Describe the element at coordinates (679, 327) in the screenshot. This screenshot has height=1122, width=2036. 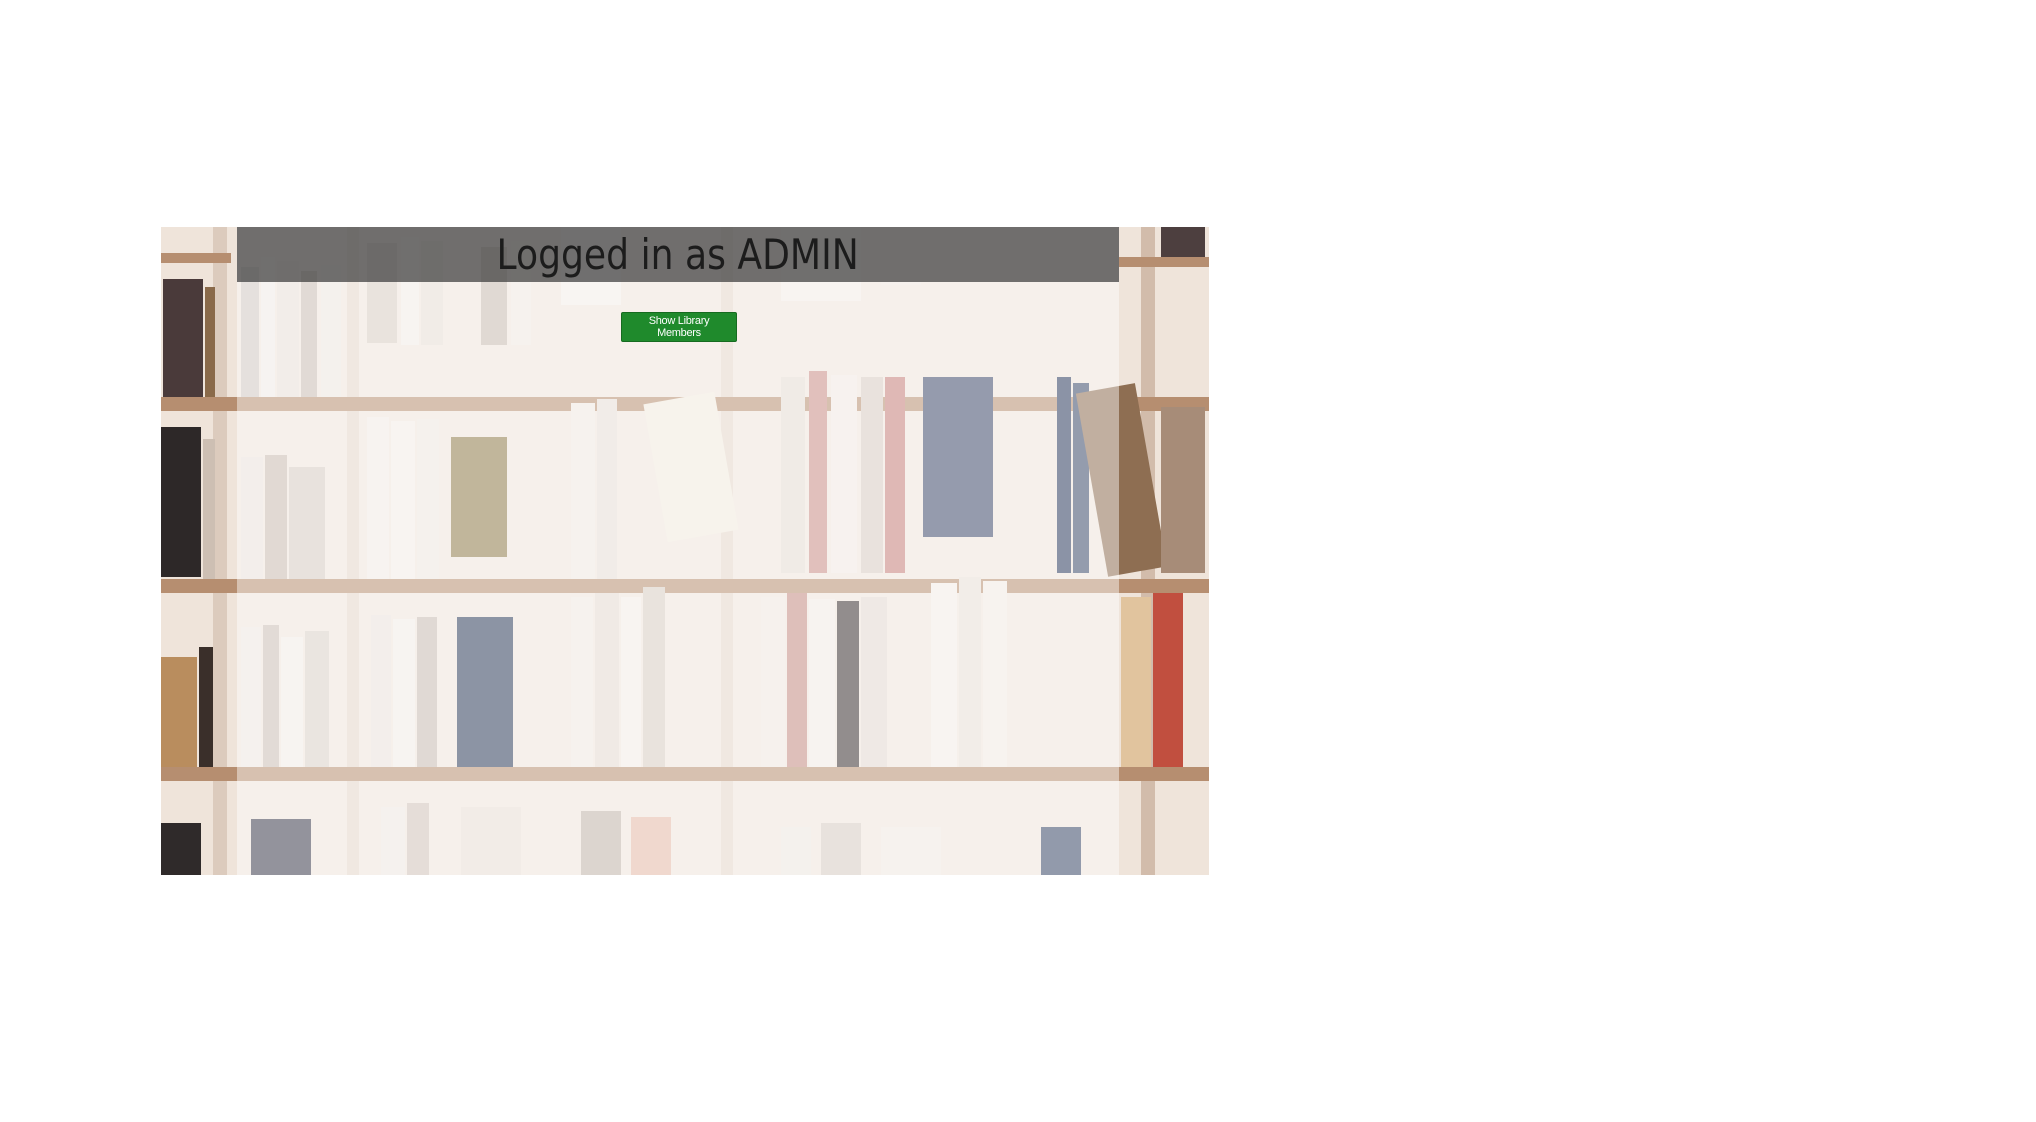
I see `show-library-members-button: Show Library Members` at that location.